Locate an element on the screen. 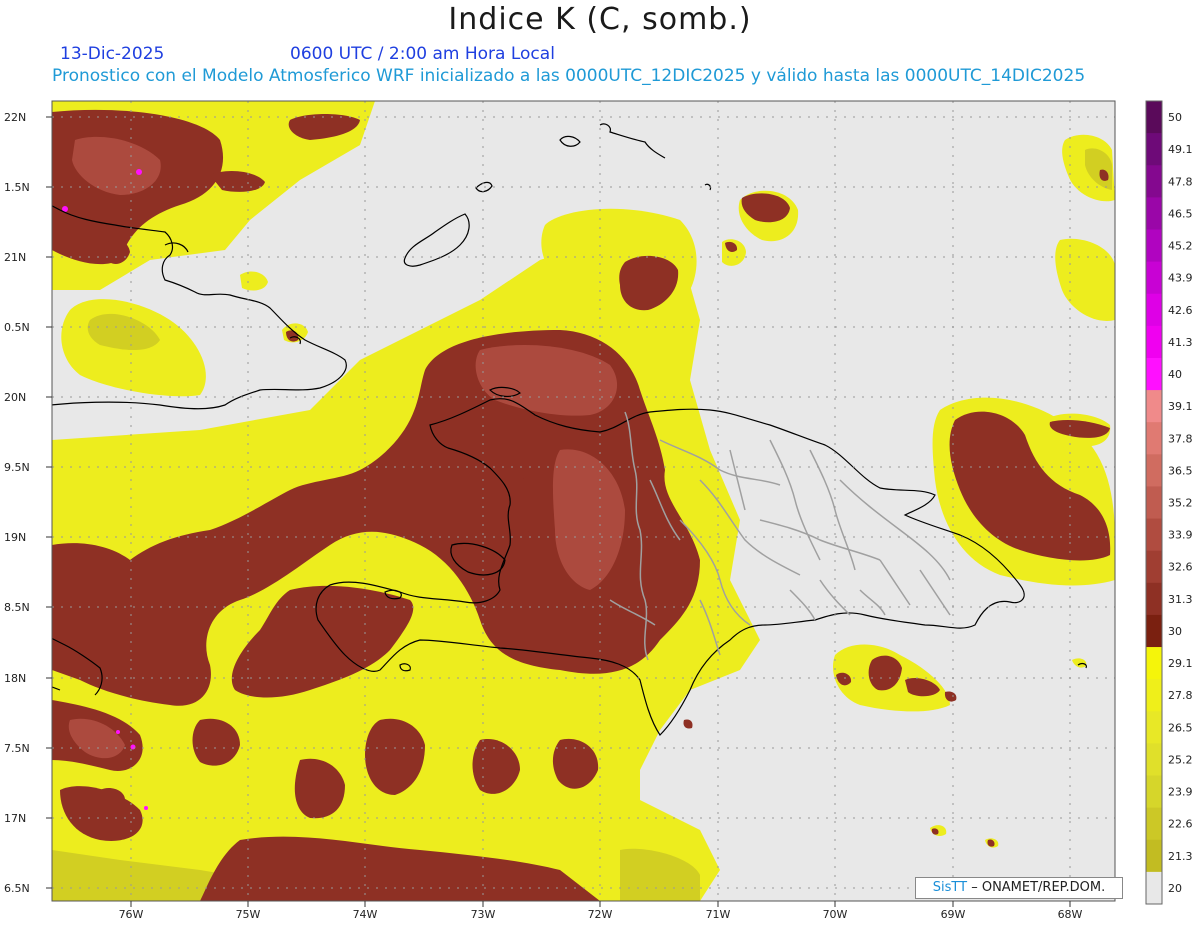 The height and width of the screenshot is (927, 1200). colorbar-label: 25.2 is located at coordinates (1180, 759).